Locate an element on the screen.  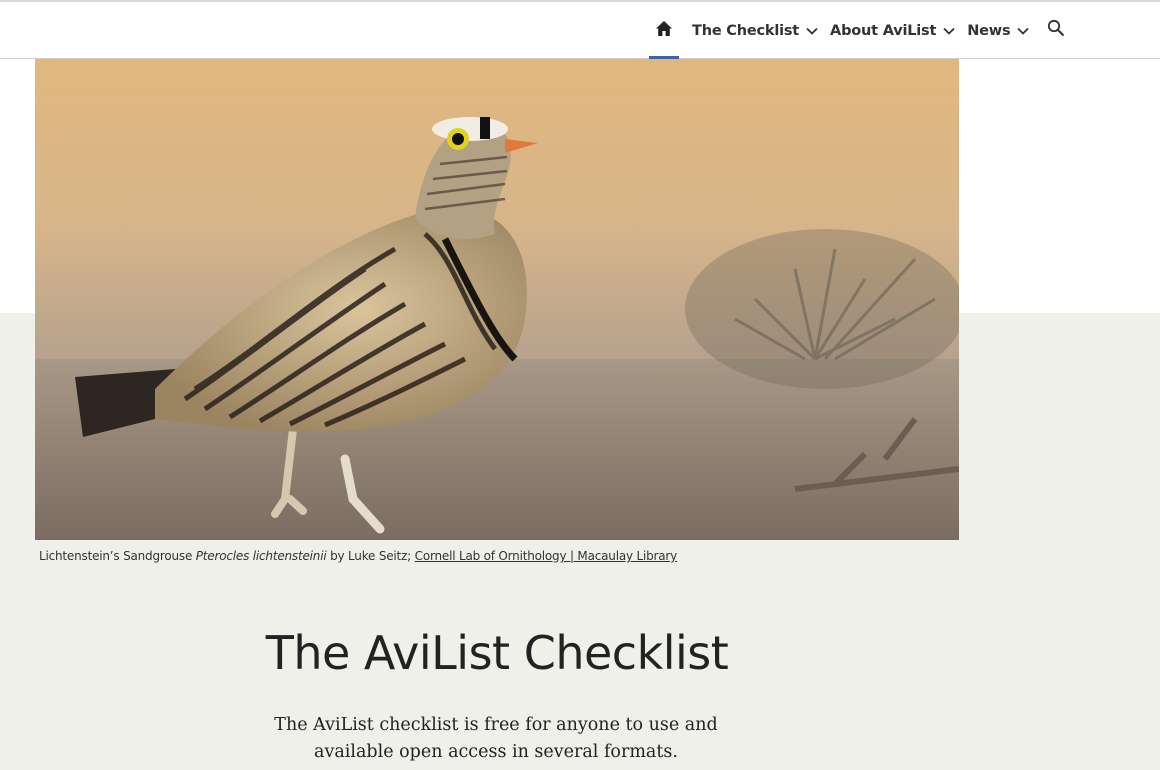
main-nav: The Checklist About AviList News is located at coordinates (856, 30).